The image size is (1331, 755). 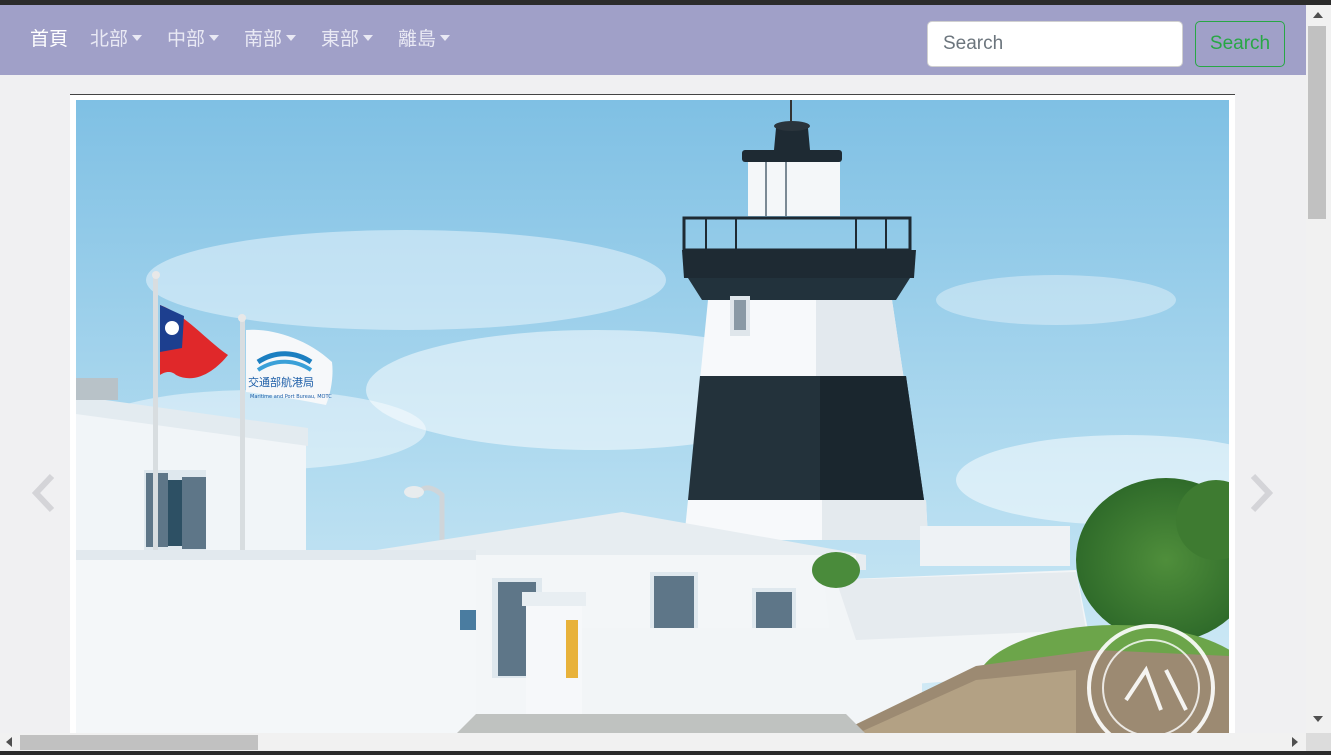 I want to click on scroll-right-arrow-icon, so click(x=1295, y=742).